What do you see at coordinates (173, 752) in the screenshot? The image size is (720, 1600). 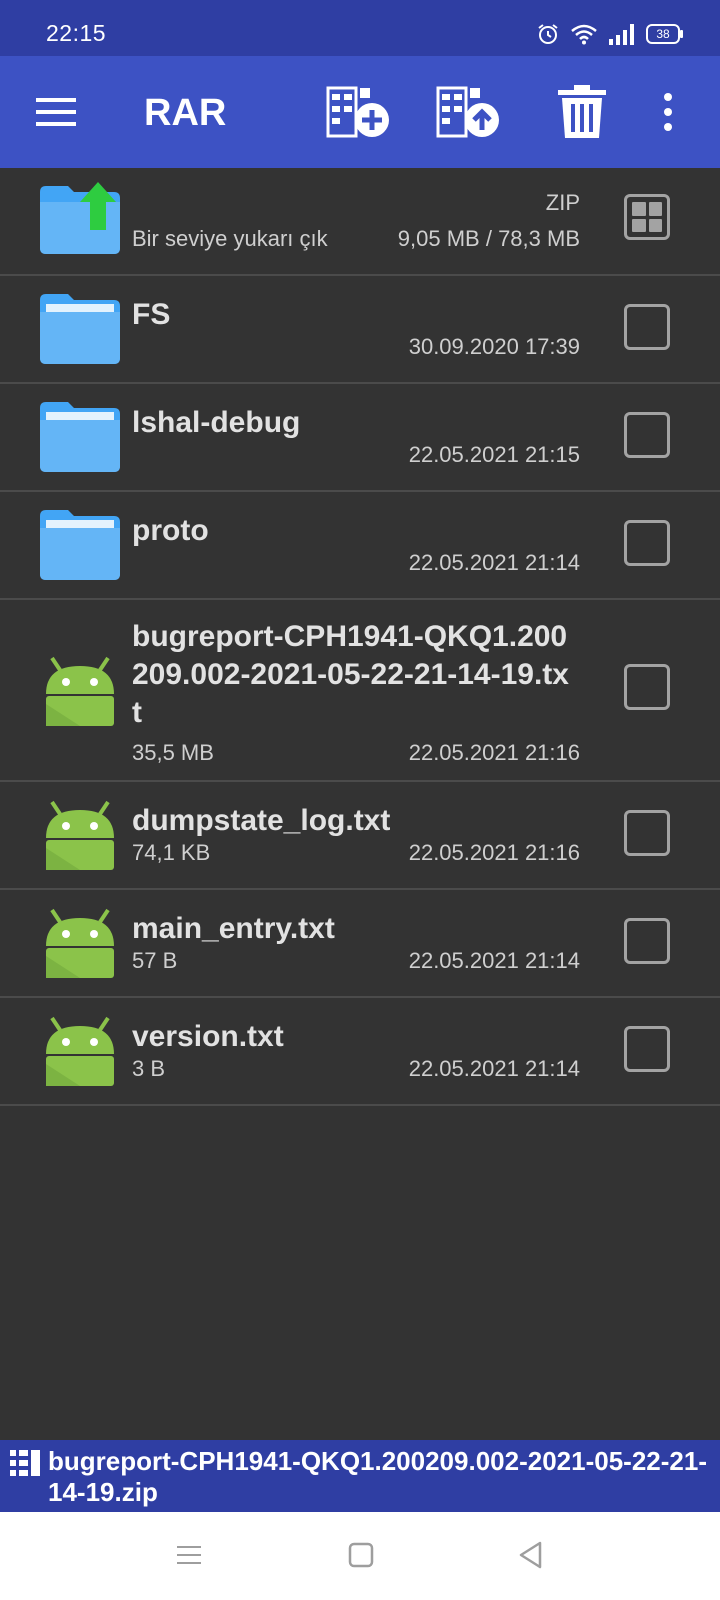 I see `item-size: 35,5 MB` at bounding box center [173, 752].